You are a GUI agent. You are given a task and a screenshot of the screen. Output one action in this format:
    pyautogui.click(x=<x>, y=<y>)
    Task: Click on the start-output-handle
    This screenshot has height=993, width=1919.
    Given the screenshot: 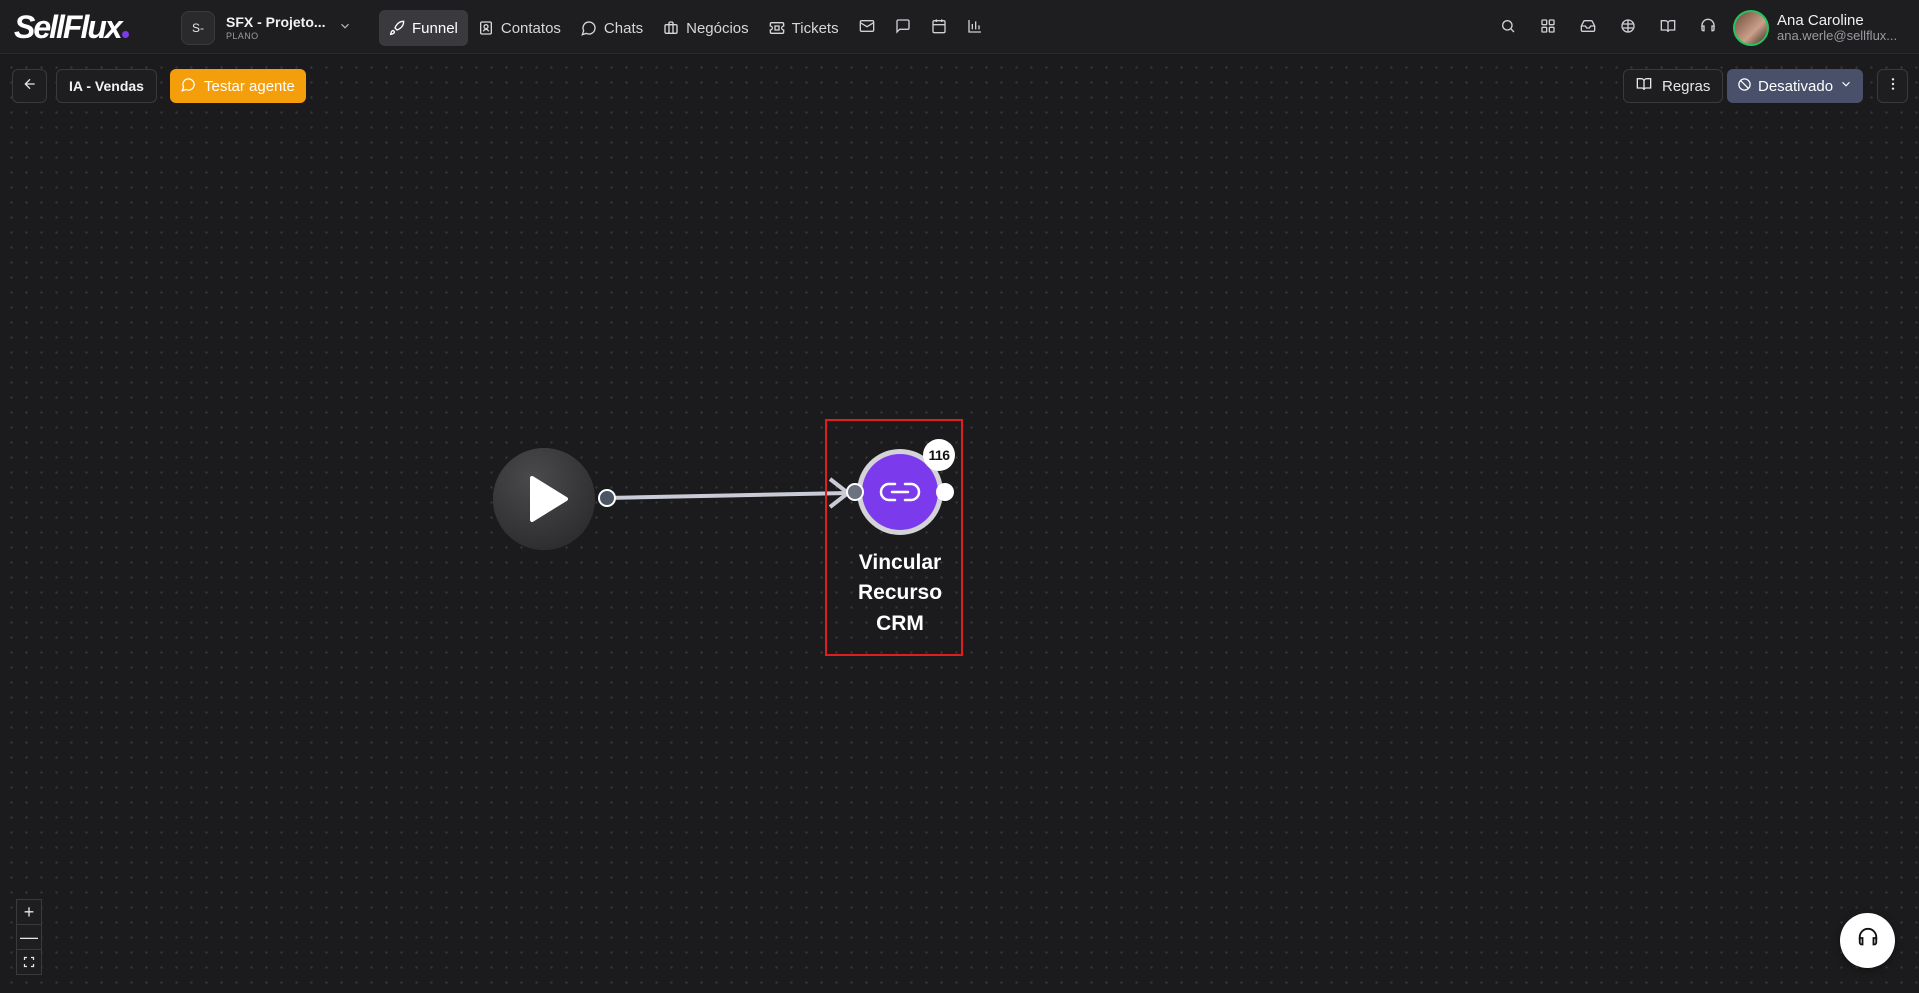 What is the action you would take?
    pyautogui.click(x=607, y=498)
    